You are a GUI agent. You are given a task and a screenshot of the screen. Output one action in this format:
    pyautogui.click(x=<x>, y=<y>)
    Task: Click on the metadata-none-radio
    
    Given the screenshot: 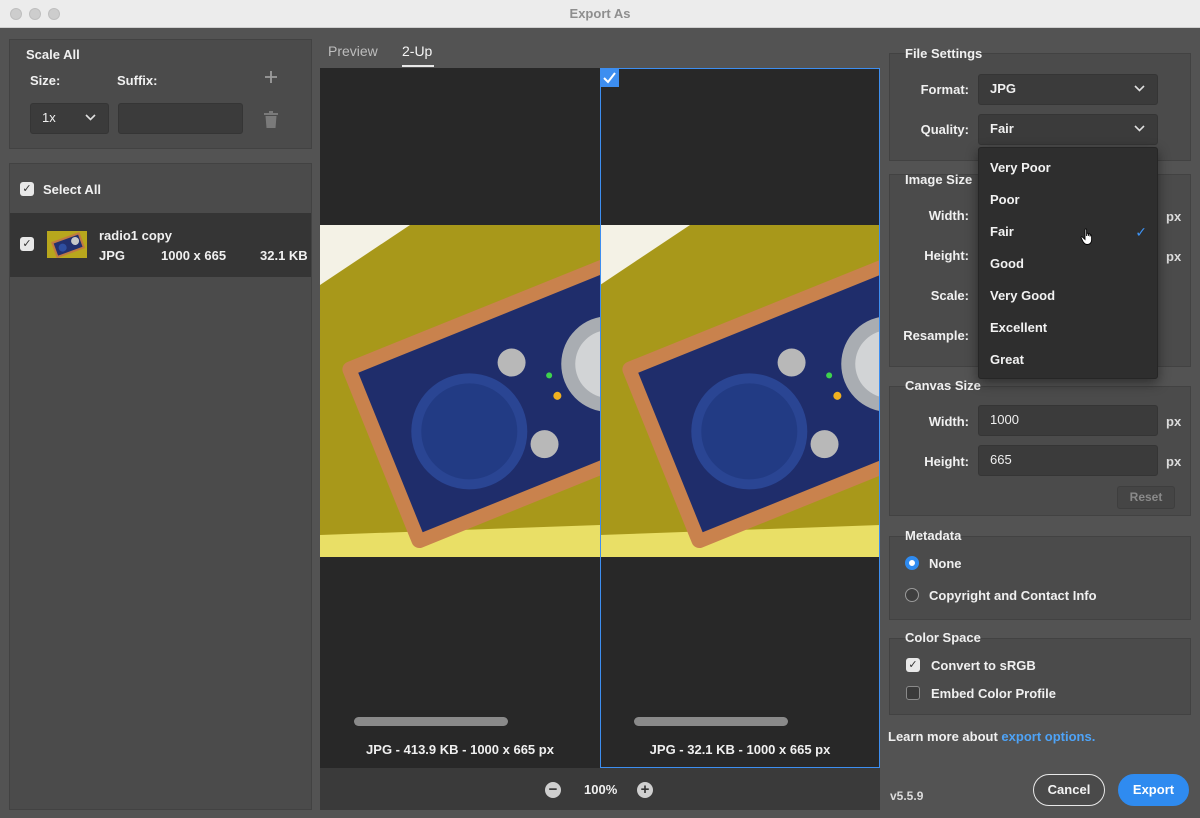 What is the action you would take?
    pyautogui.click(x=912, y=563)
    